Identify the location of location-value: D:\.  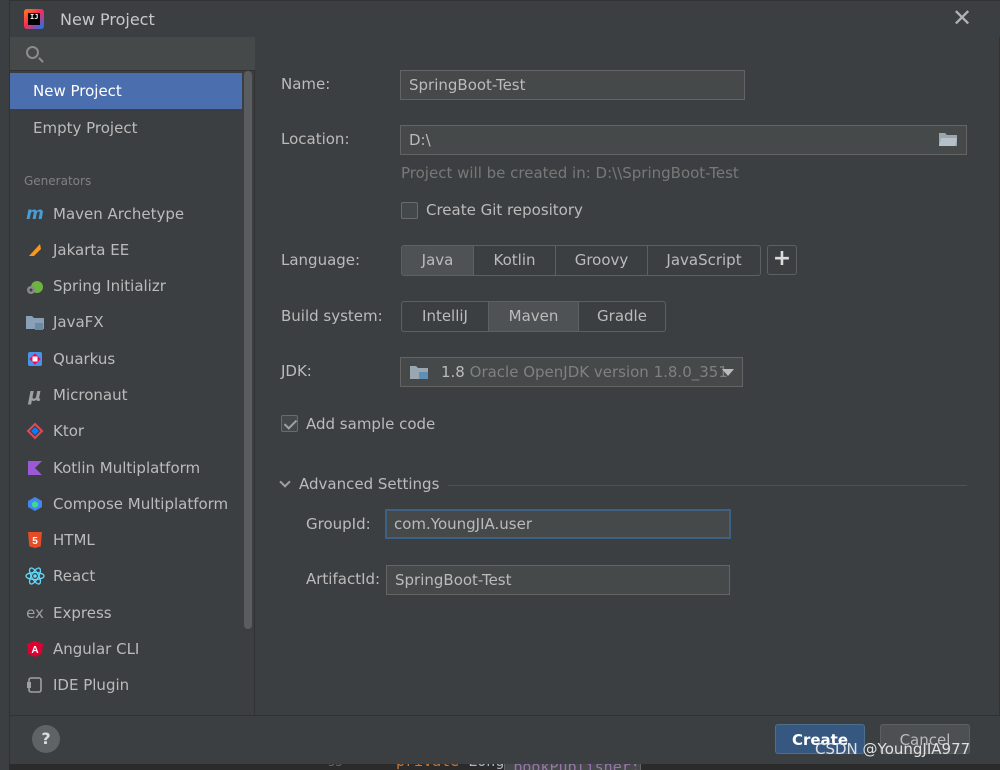
(420, 140).